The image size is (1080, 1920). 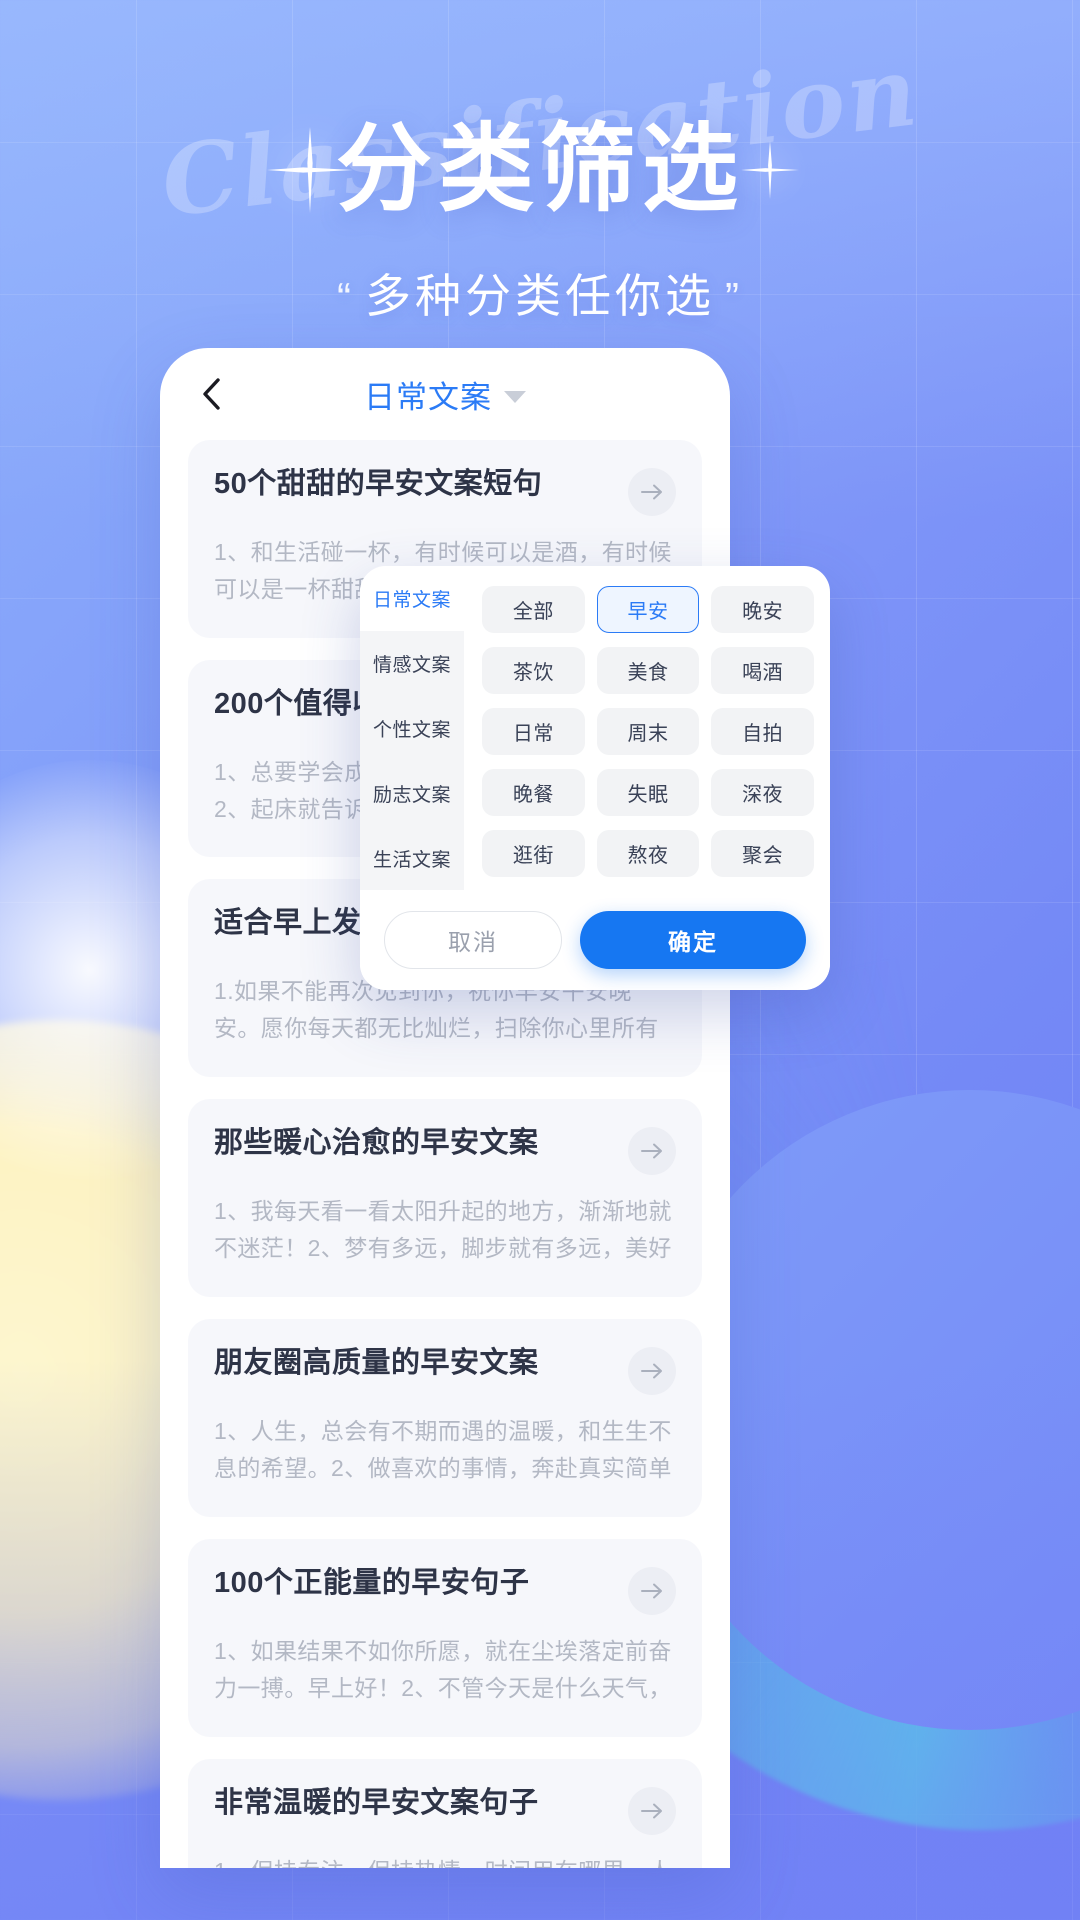 I want to click on chip-shopping: 逛街, so click(x=533, y=853).